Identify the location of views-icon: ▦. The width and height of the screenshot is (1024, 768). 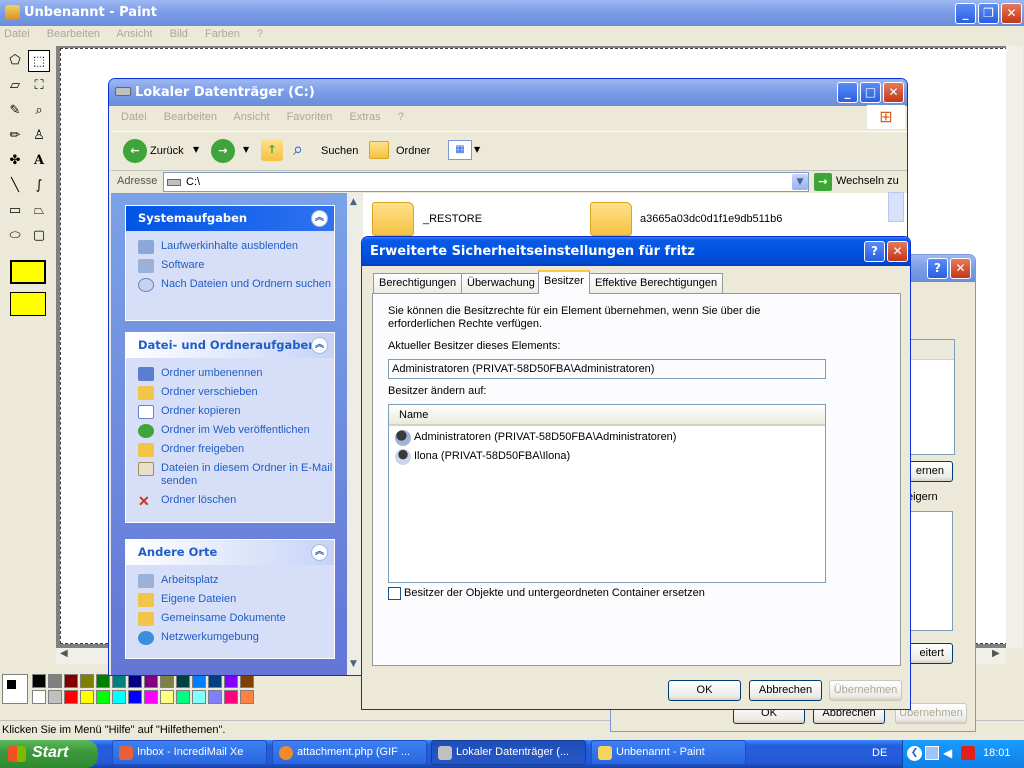
(460, 150).